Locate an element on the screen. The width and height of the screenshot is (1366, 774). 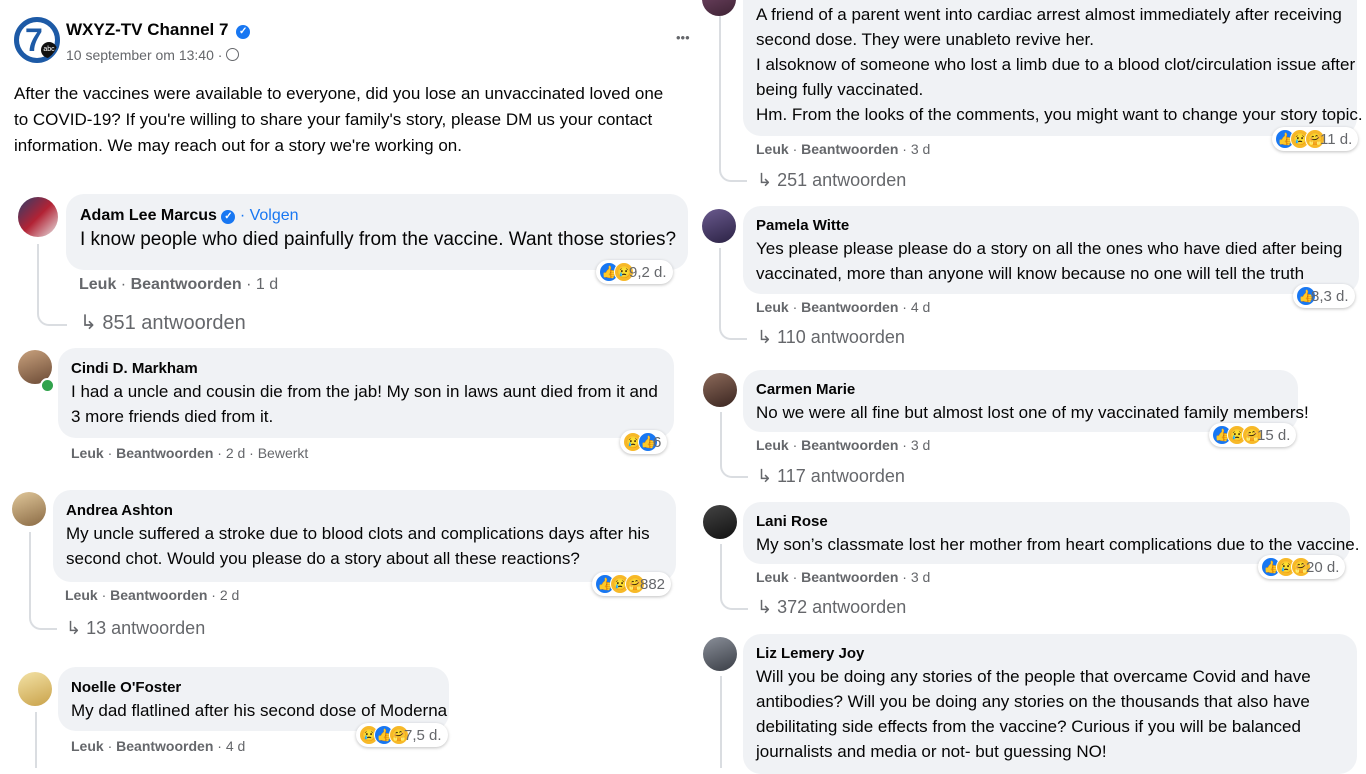
reaction-count: 😢 👍 🤗 7,5 d. is located at coordinates (402, 735).